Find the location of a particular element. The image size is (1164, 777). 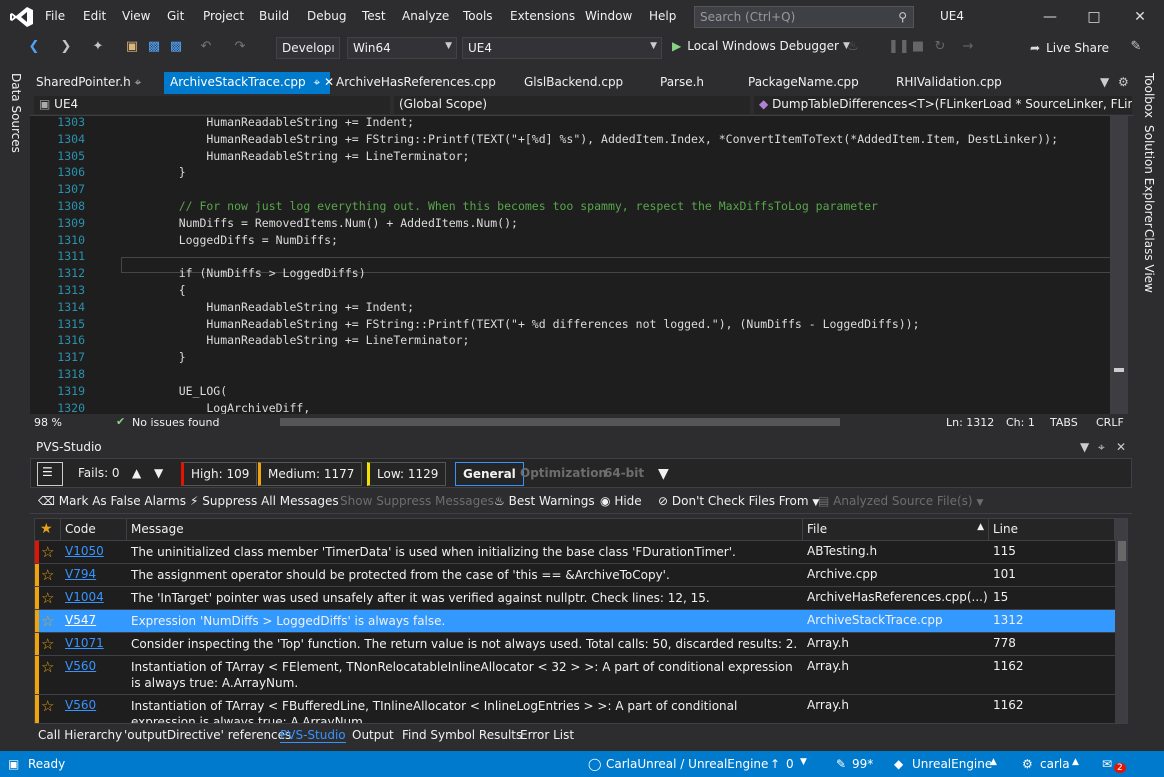

visual-studio-logo is located at coordinates (22, 17).